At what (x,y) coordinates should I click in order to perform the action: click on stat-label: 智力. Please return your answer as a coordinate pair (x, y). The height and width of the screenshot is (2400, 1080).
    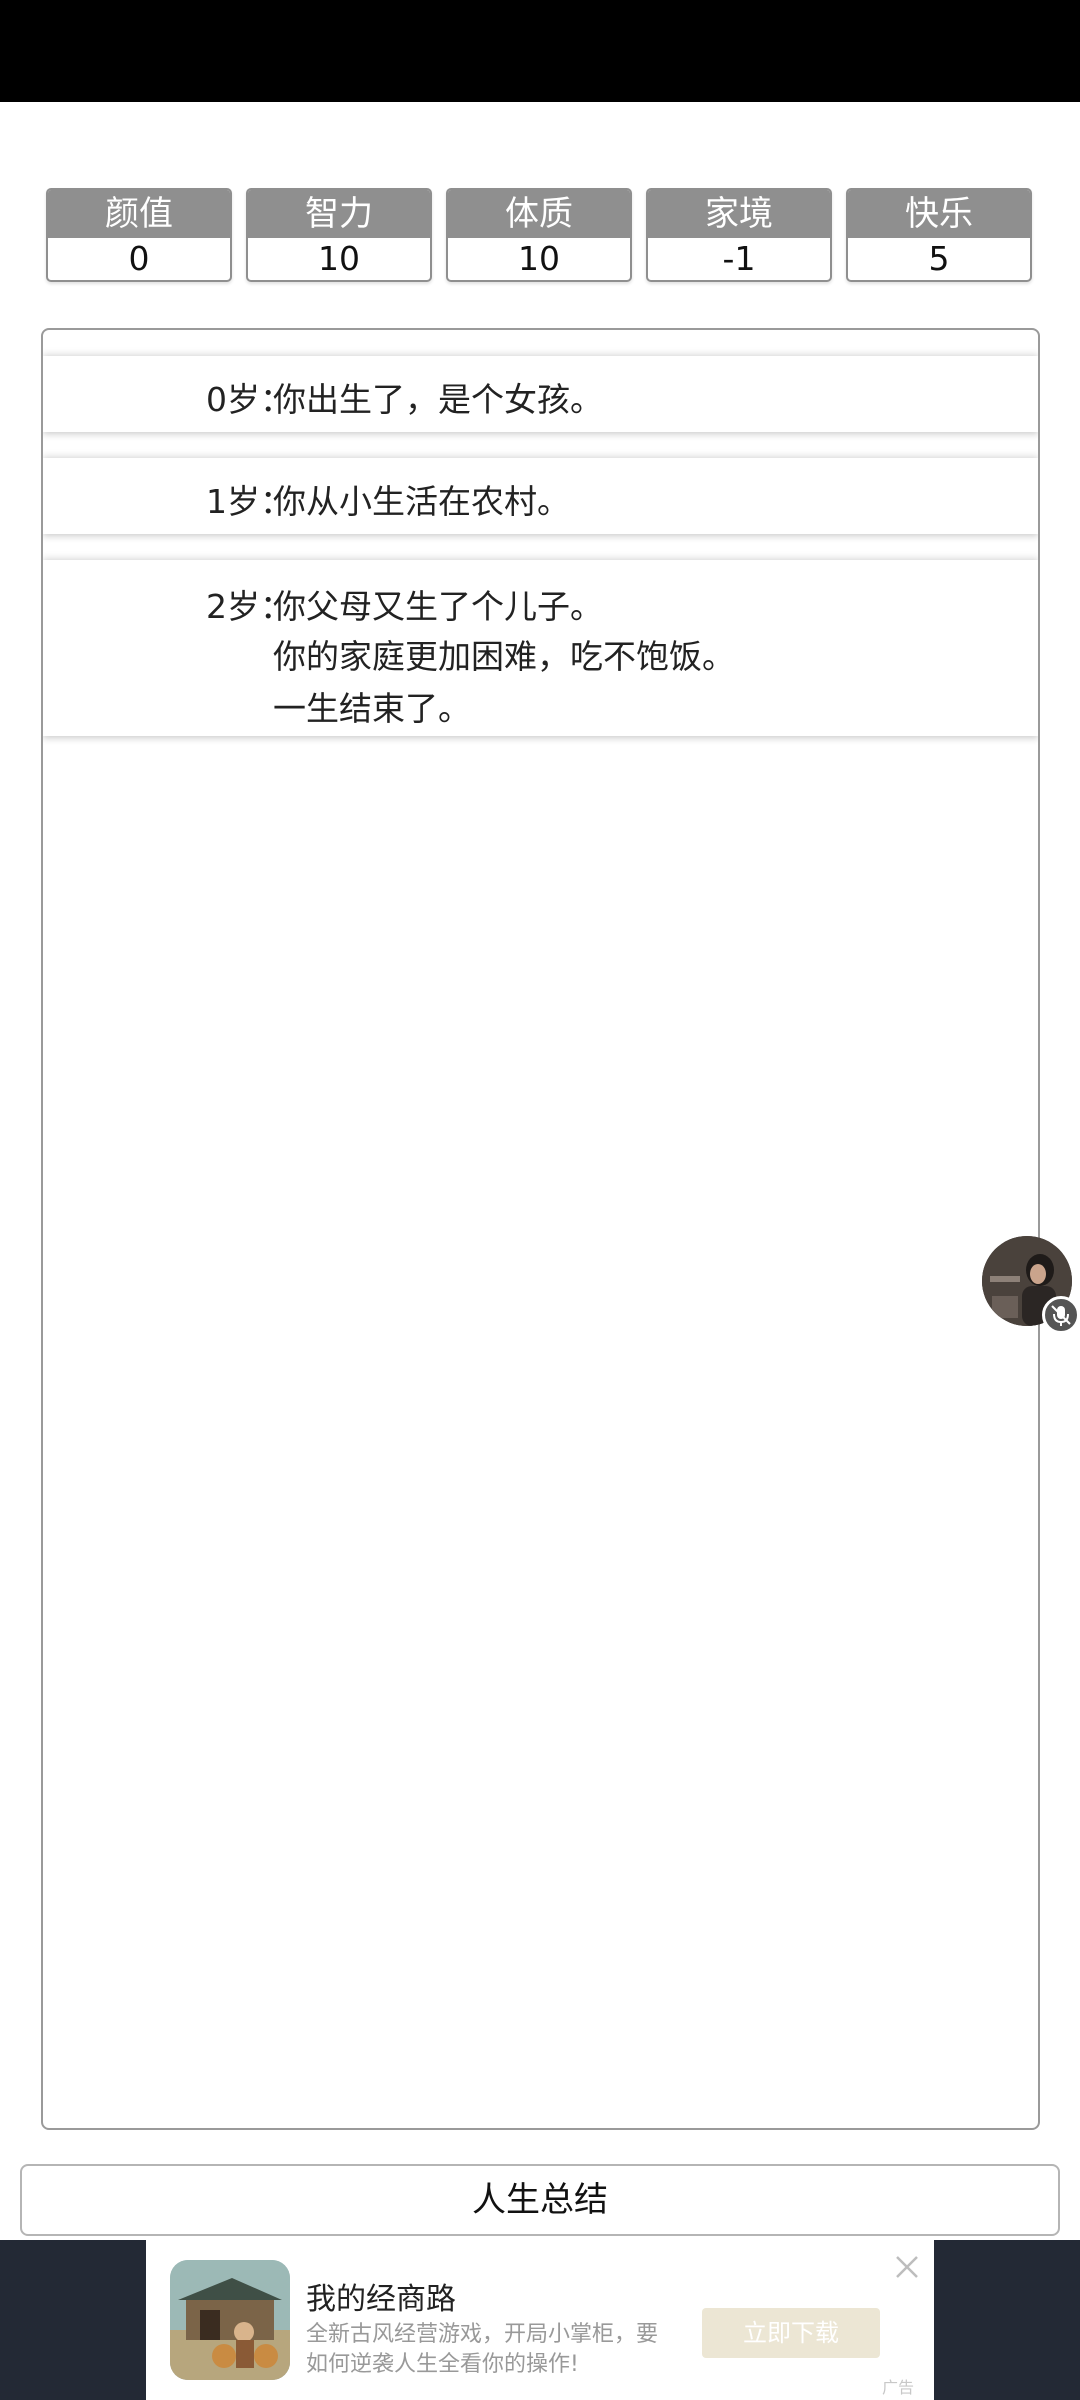
    Looking at the image, I should click on (339, 214).